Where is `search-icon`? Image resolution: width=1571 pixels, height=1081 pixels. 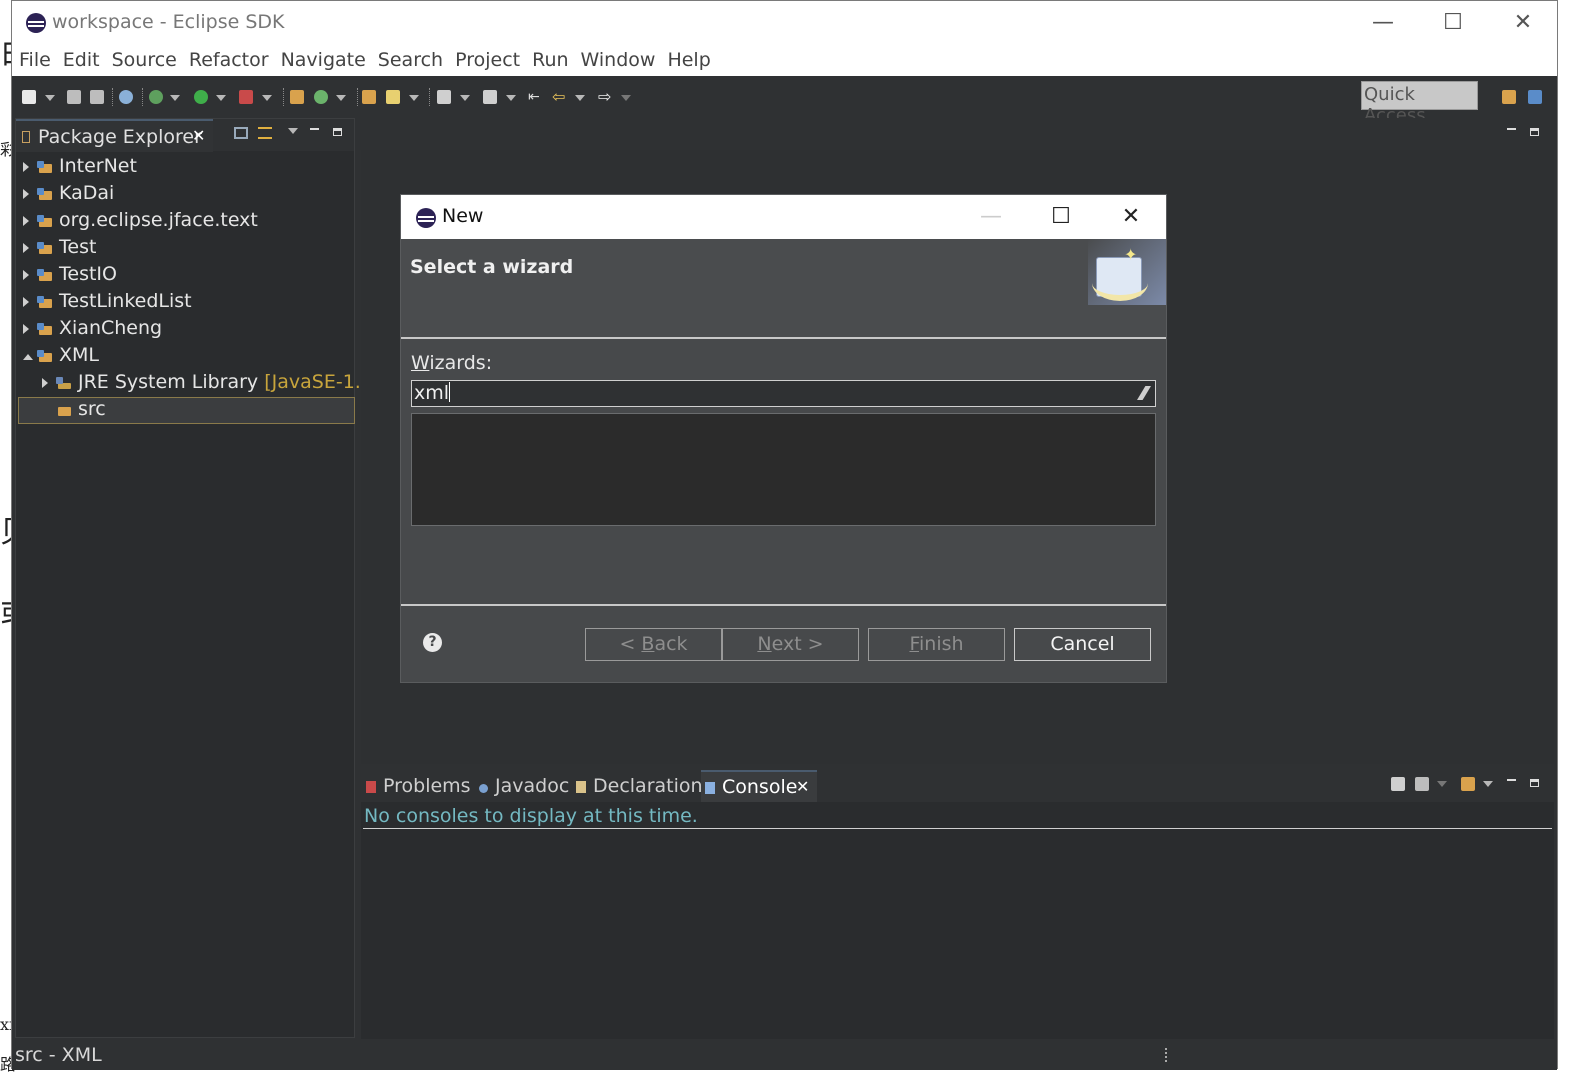 search-icon is located at coordinates (393, 97).